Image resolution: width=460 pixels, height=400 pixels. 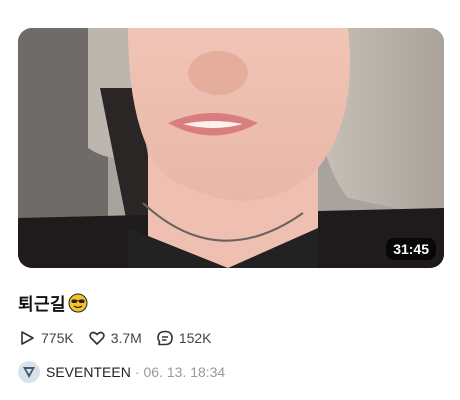 What do you see at coordinates (195, 338) in the screenshot?
I see `comments-count: 152K` at bounding box center [195, 338].